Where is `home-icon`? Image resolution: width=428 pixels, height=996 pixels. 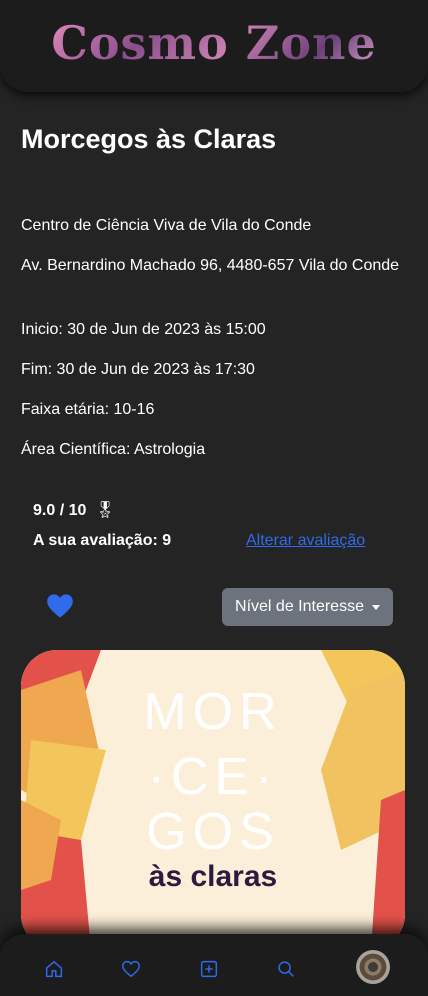 home-icon is located at coordinates (54, 969).